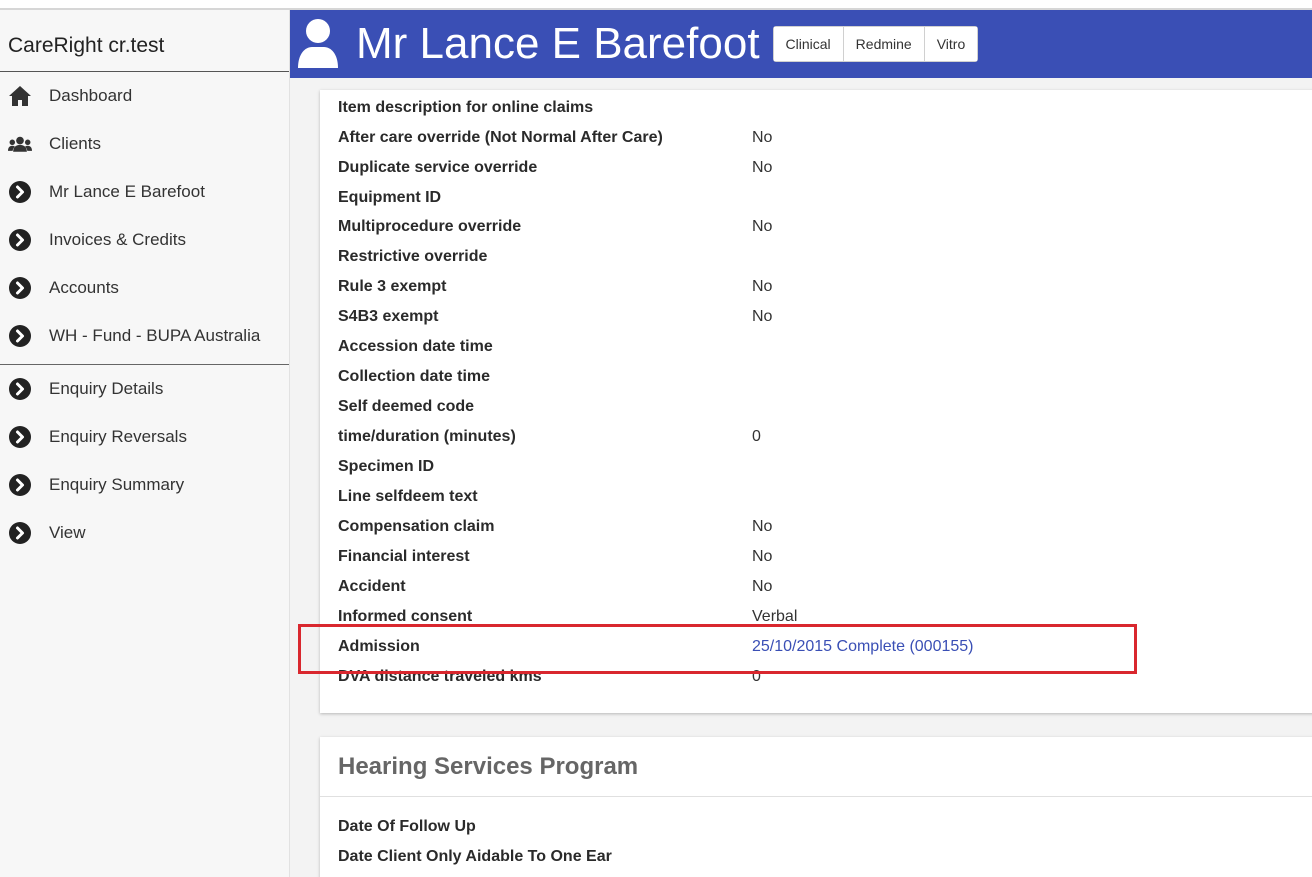  What do you see at coordinates (555, 527) in the screenshot?
I see `detail-row: Compensation claim No` at bounding box center [555, 527].